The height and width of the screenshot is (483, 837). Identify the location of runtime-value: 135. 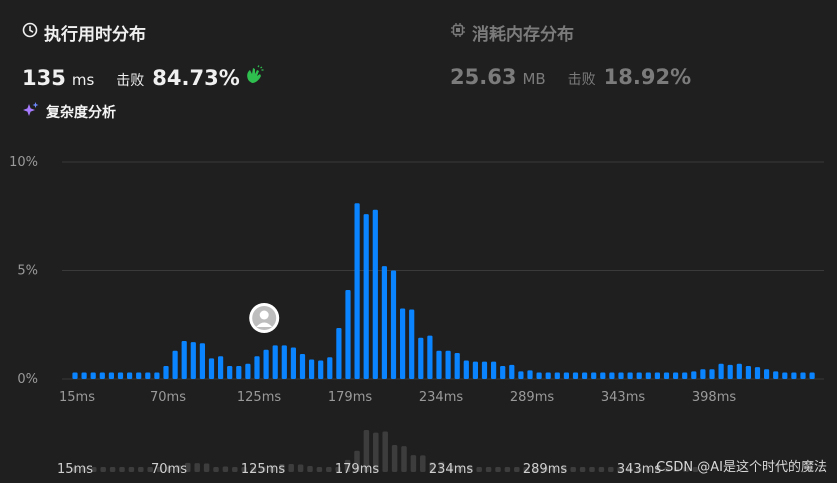
(44, 78).